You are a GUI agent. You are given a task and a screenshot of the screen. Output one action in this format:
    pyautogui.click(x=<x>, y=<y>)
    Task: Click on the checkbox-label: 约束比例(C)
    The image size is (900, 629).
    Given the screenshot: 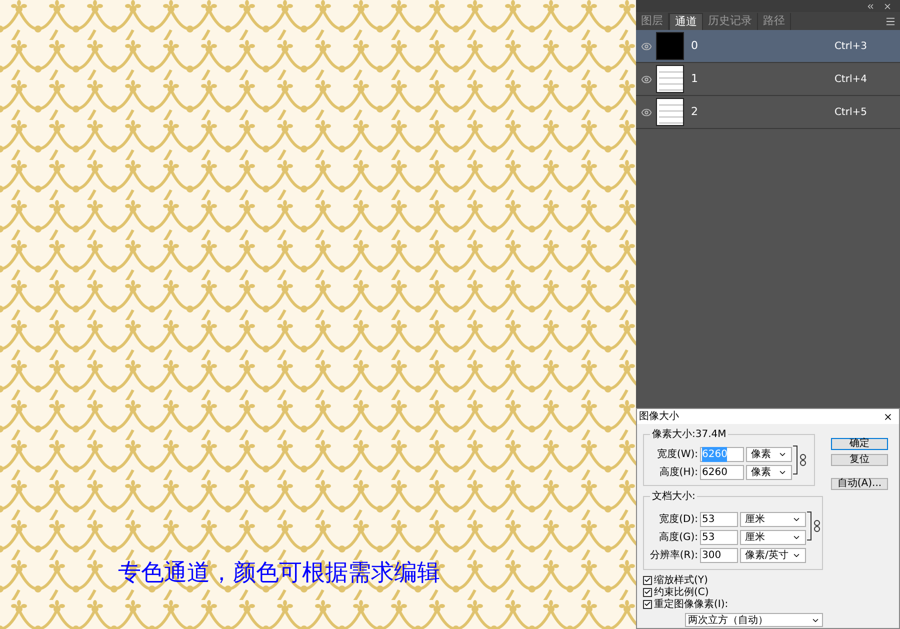 What is the action you would take?
    pyautogui.click(x=681, y=592)
    